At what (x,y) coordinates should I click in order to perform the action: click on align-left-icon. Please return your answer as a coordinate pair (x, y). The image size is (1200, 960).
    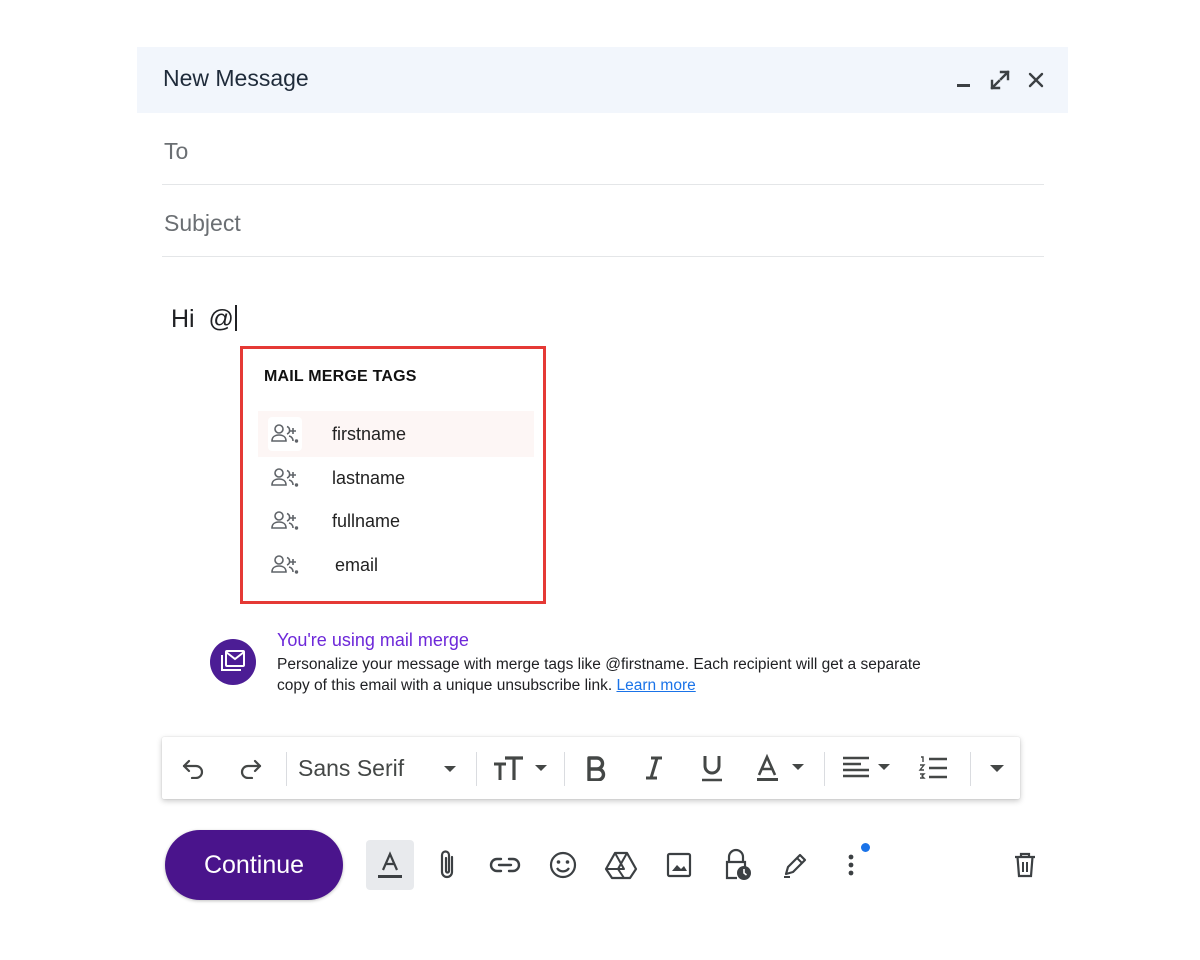
    Looking at the image, I should click on (866, 767).